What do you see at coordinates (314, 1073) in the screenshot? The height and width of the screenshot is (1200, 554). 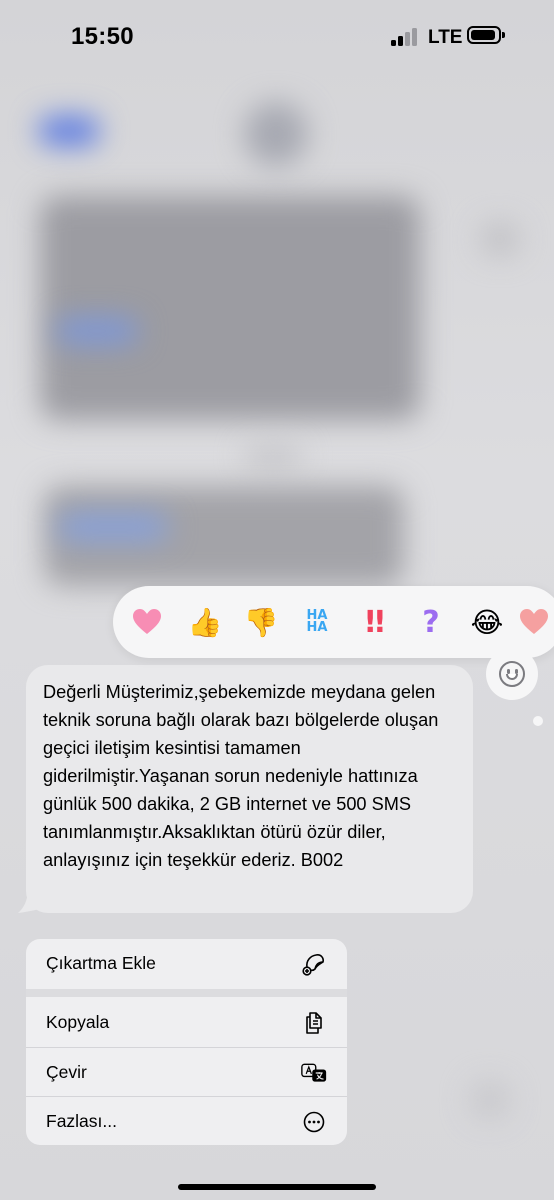 I see `translate-icon` at bounding box center [314, 1073].